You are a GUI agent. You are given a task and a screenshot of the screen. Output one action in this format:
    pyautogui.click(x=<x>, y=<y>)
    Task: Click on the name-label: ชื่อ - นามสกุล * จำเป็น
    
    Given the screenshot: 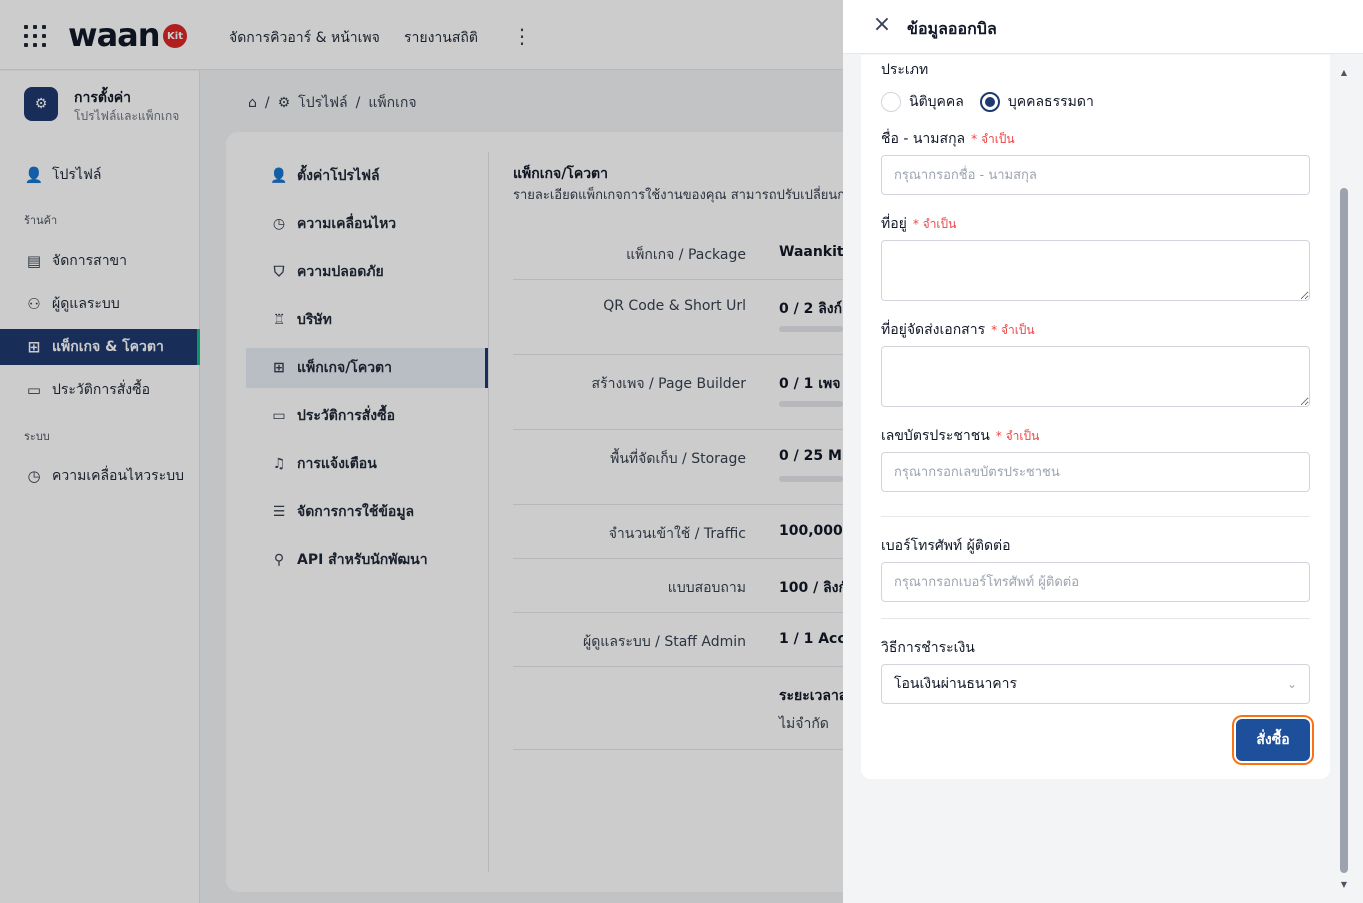 What is the action you would take?
    pyautogui.click(x=948, y=139)
    